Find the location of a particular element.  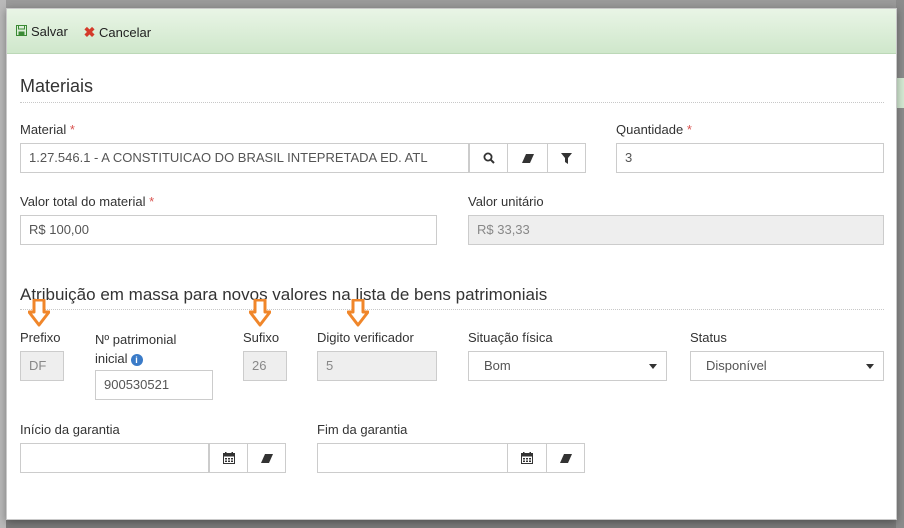

search-icon is located at coordinates (489, 158).